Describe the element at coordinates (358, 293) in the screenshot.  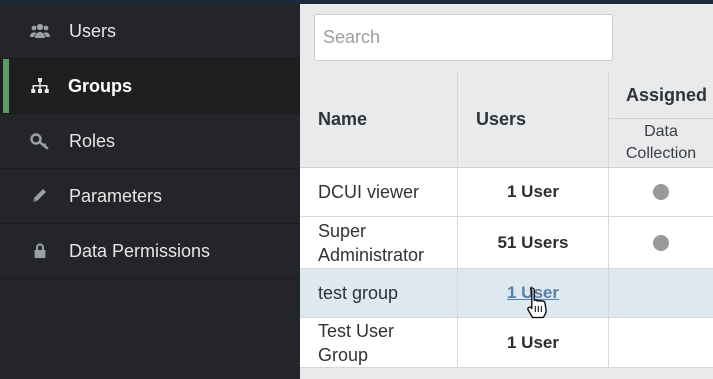
I see `group-name: test group` at that location.